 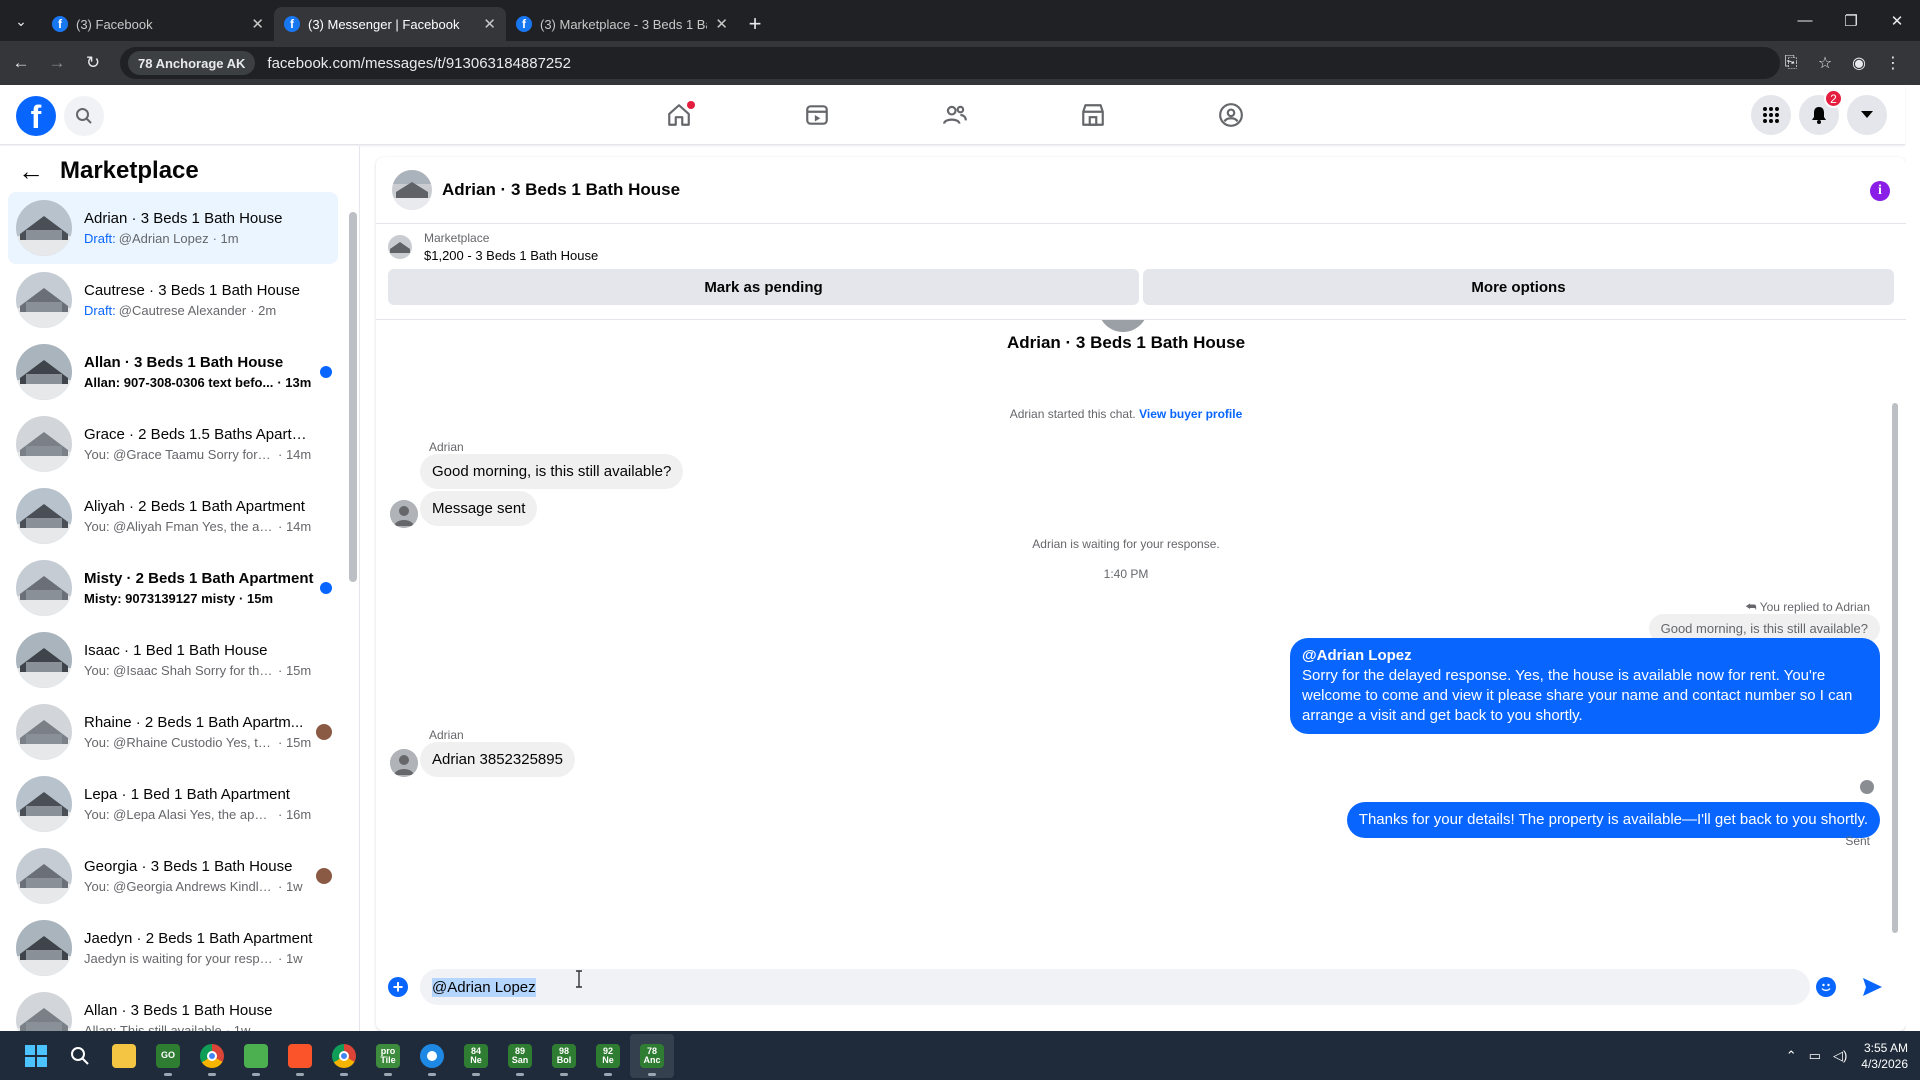 I want to click on app-84-taskbar-icon: 84 Ne, so click(x=476, y=1056).